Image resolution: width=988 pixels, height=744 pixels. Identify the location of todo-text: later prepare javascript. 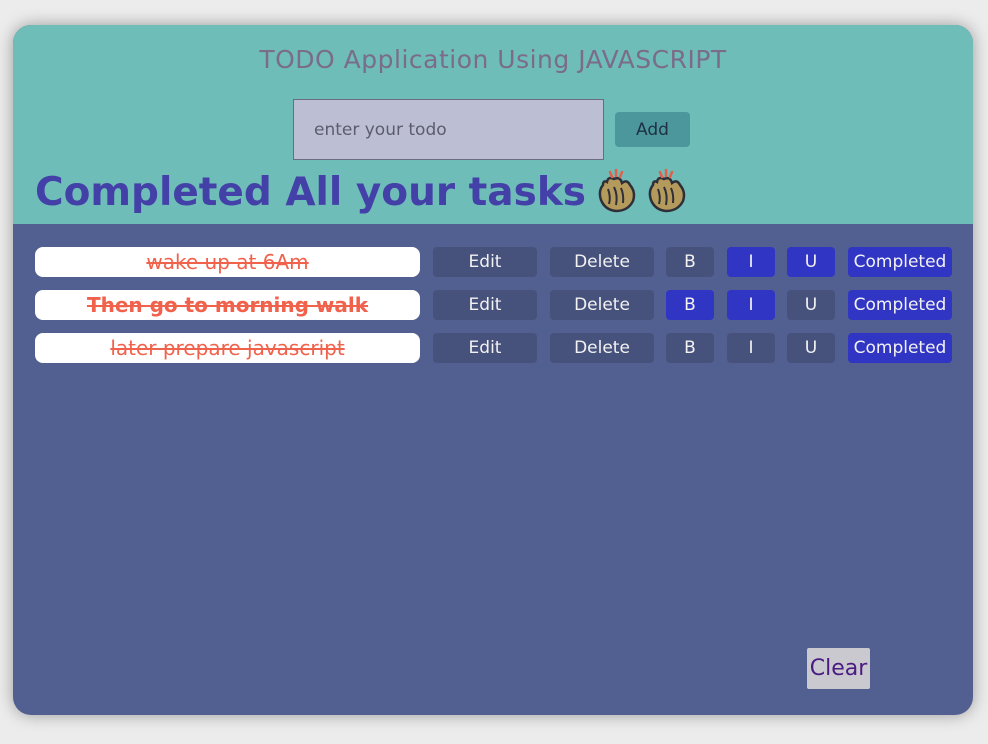
(227, 348).